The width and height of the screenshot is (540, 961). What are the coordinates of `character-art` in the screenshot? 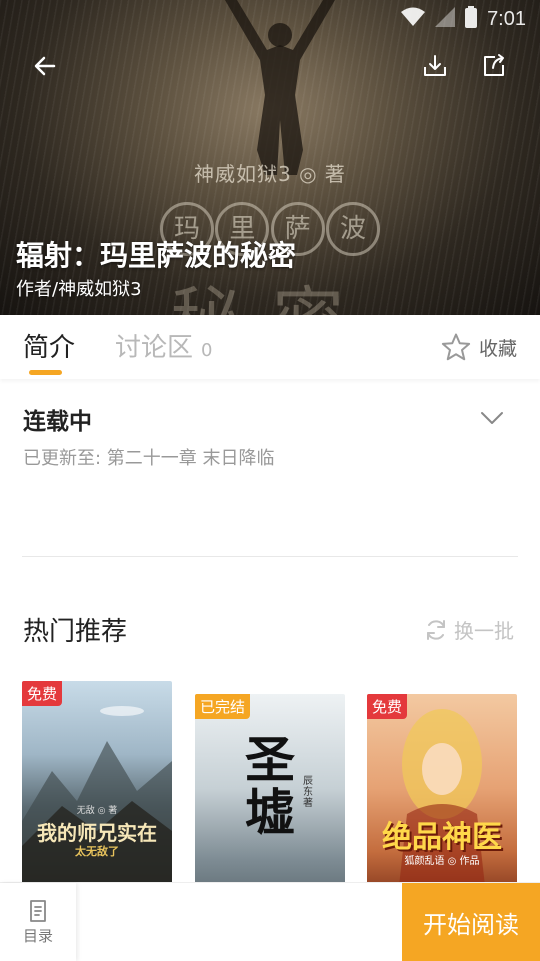 It's located at (442, 806).